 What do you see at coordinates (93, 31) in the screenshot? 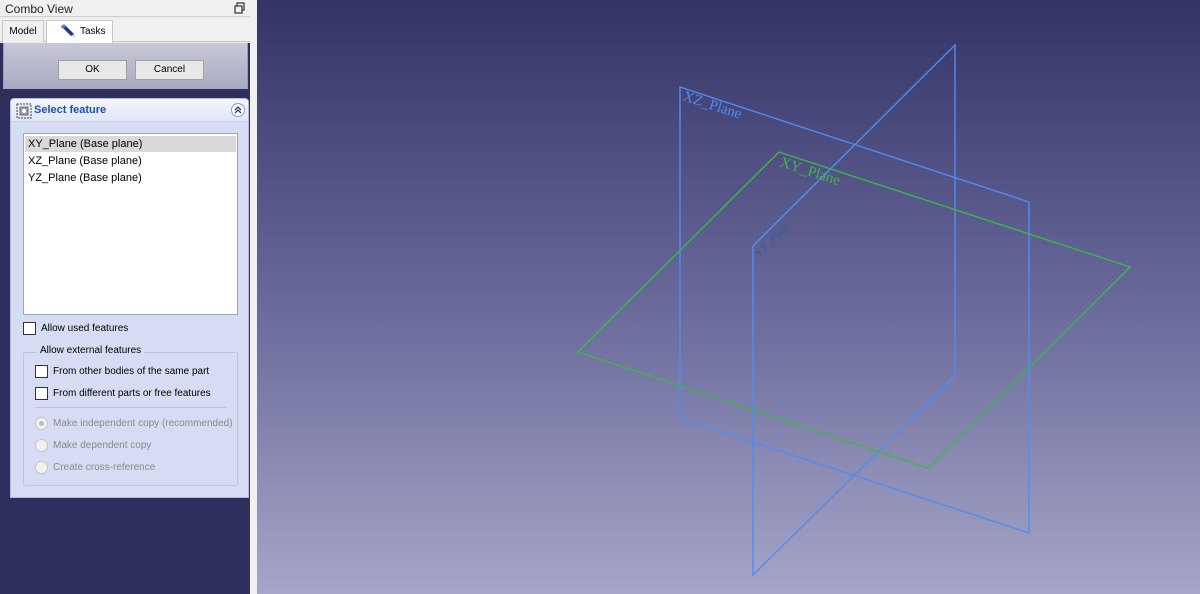
I see `tab-tasks-label: Tasks` at bounding box center [93, 31].